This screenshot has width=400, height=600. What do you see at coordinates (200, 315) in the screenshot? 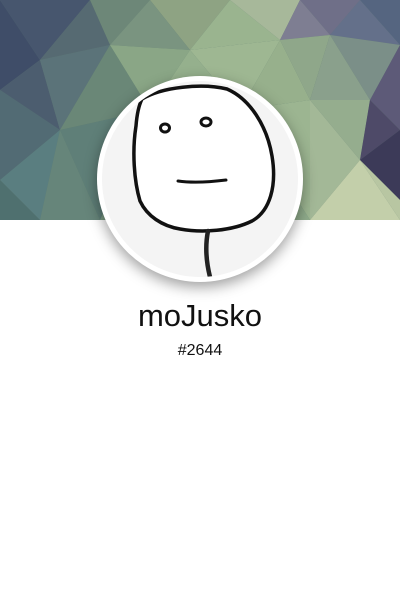
I see `username: moJusko` at bounding box center [200, 315].